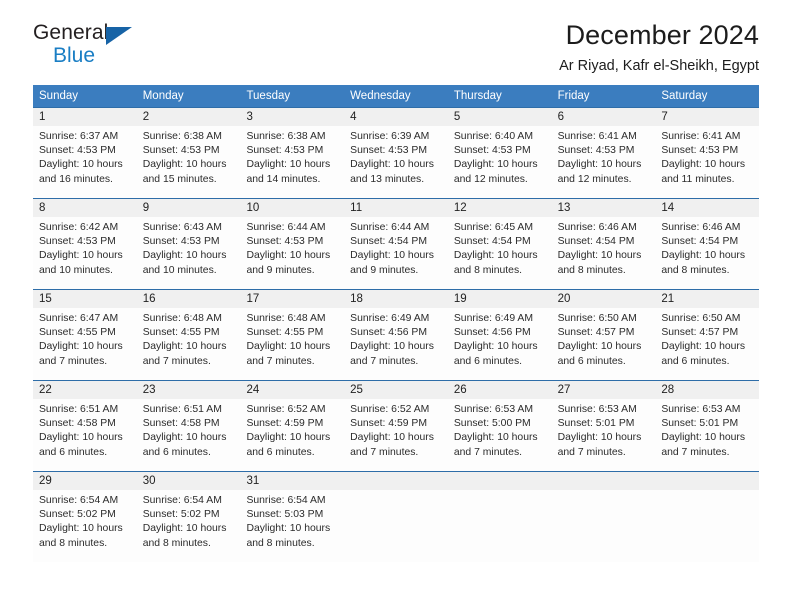  Describe the element at coordinates (604, 390) in the screenshot. I see `day-number: 27` at that location.